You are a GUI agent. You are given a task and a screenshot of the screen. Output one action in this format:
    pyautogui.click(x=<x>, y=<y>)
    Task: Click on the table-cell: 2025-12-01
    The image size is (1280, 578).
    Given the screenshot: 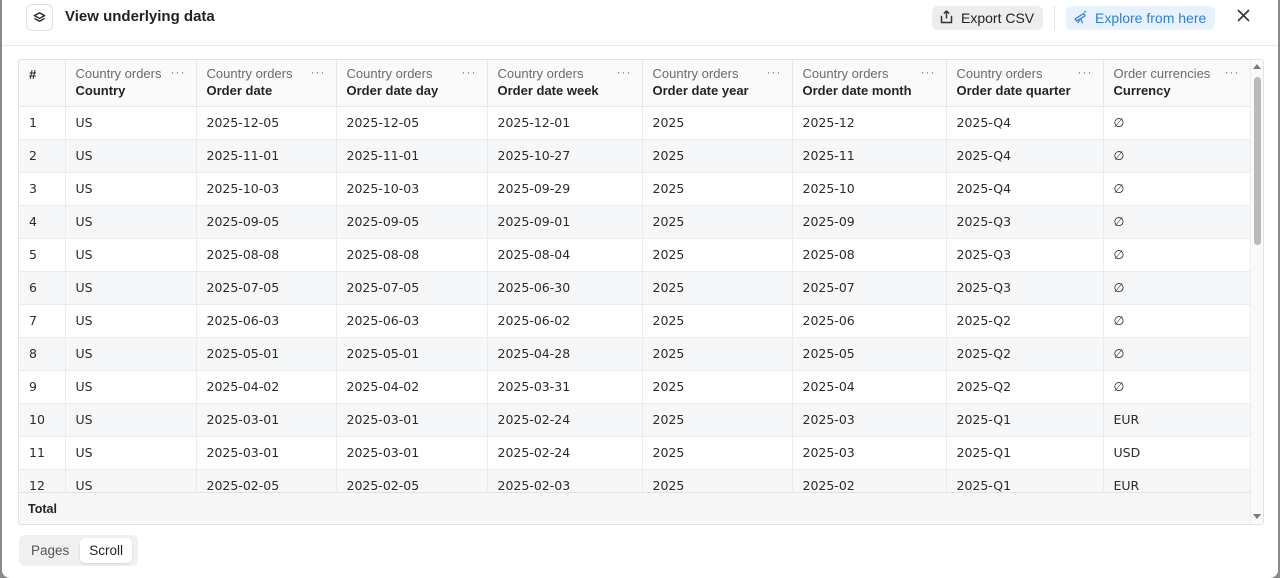 What is the action you would take?
    pyautogui.click(x=565, y=123)
    